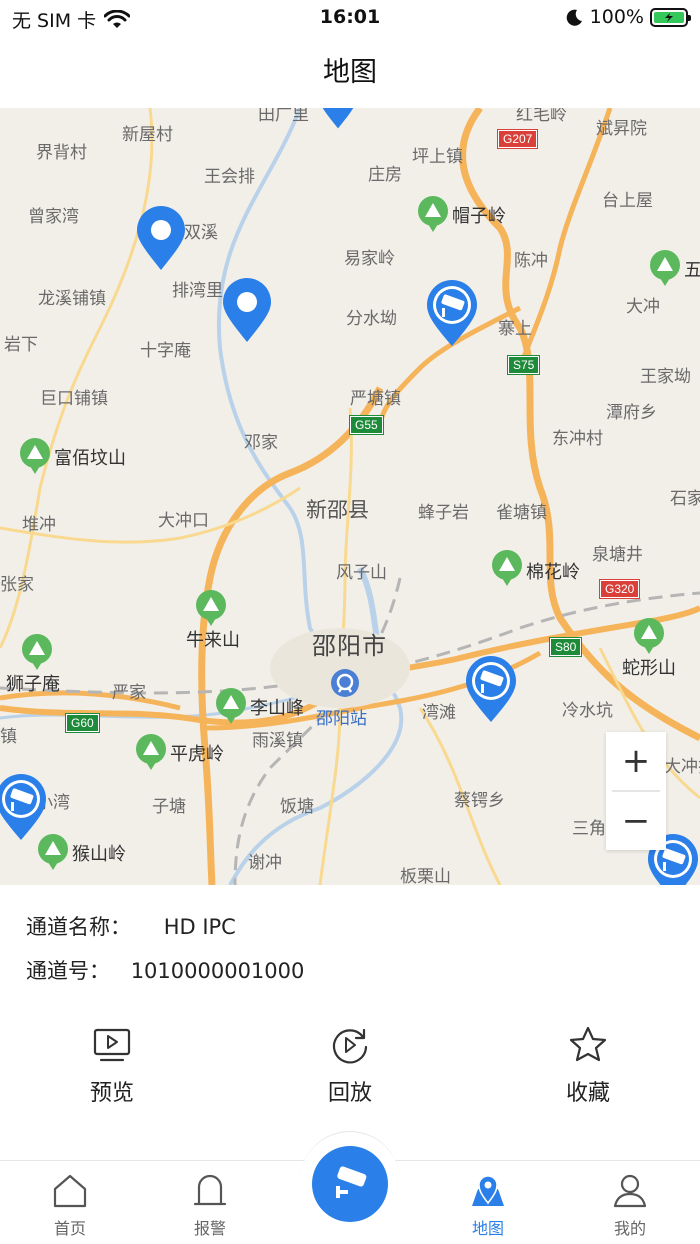 Image resolution: width=700 pixels, height=1244 pixels. I want to click on map-label: 镇, so click(8, 737).